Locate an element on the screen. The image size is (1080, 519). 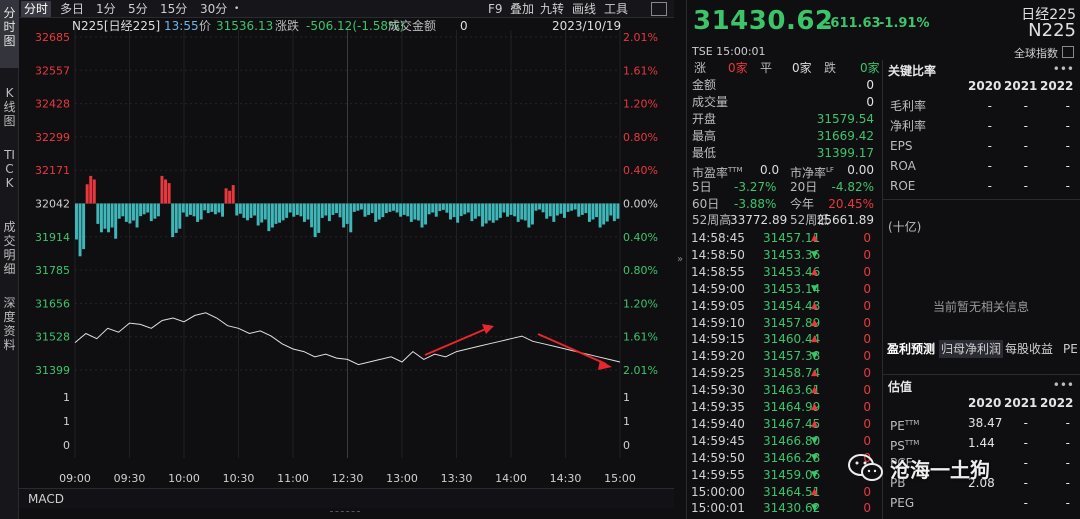
ratios-header: 2020 2021 2022 is located at coordinates (982, 86).